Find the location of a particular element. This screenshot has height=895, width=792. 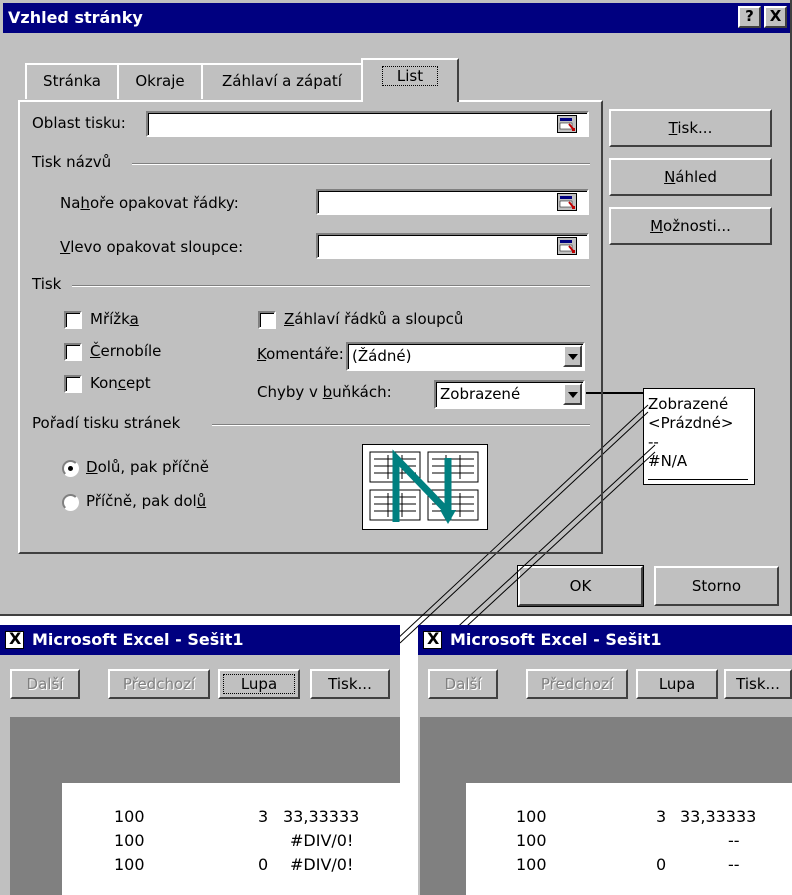

preview-page: 100 3 33,33333 100 #DIV/0! 100 0 #DIV/0! is located at coordinates (231, 839).